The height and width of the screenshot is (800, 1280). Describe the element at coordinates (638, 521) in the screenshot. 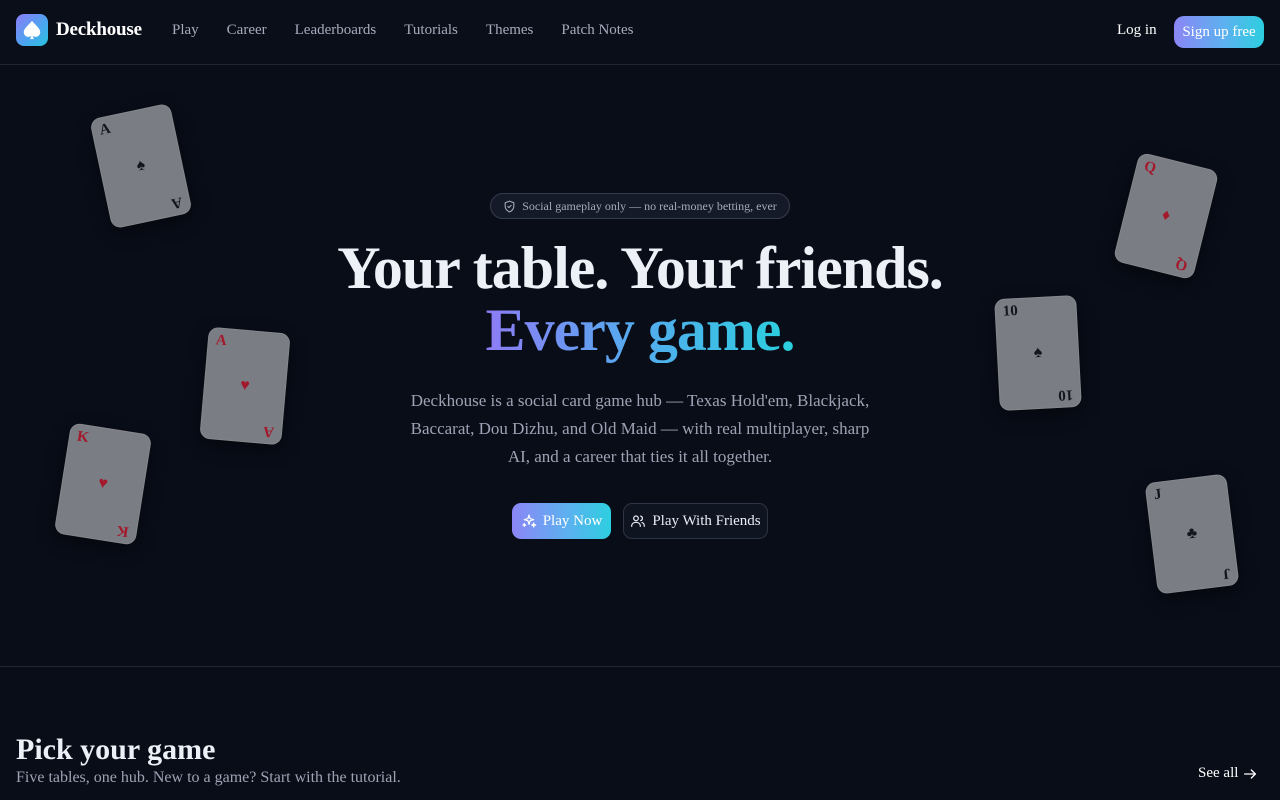

I see `users-icon` at that location.